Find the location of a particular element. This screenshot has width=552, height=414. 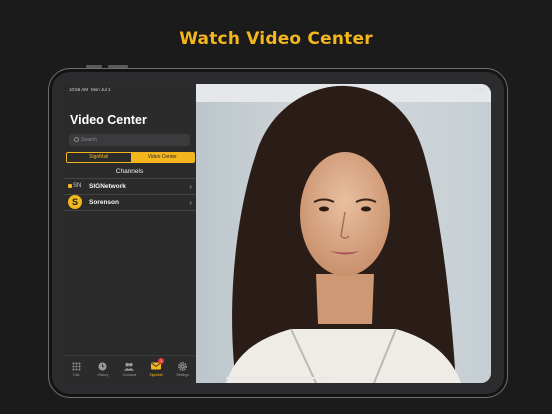

volume-button is located at coordinates (118, 66).